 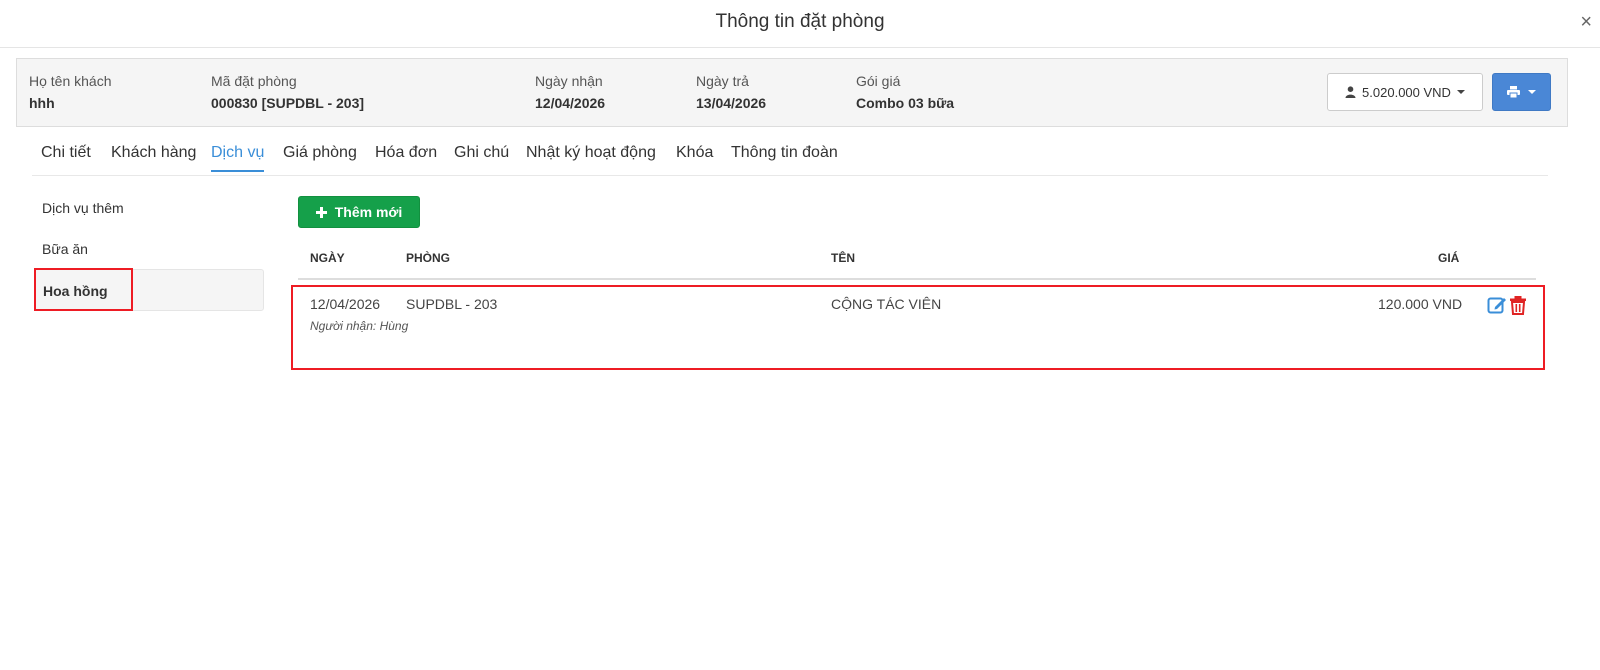 What do you see at coordinates (843, 258) in the screenshot?
I see `column-header-name: TÊN` at bounding box center [843, 258].